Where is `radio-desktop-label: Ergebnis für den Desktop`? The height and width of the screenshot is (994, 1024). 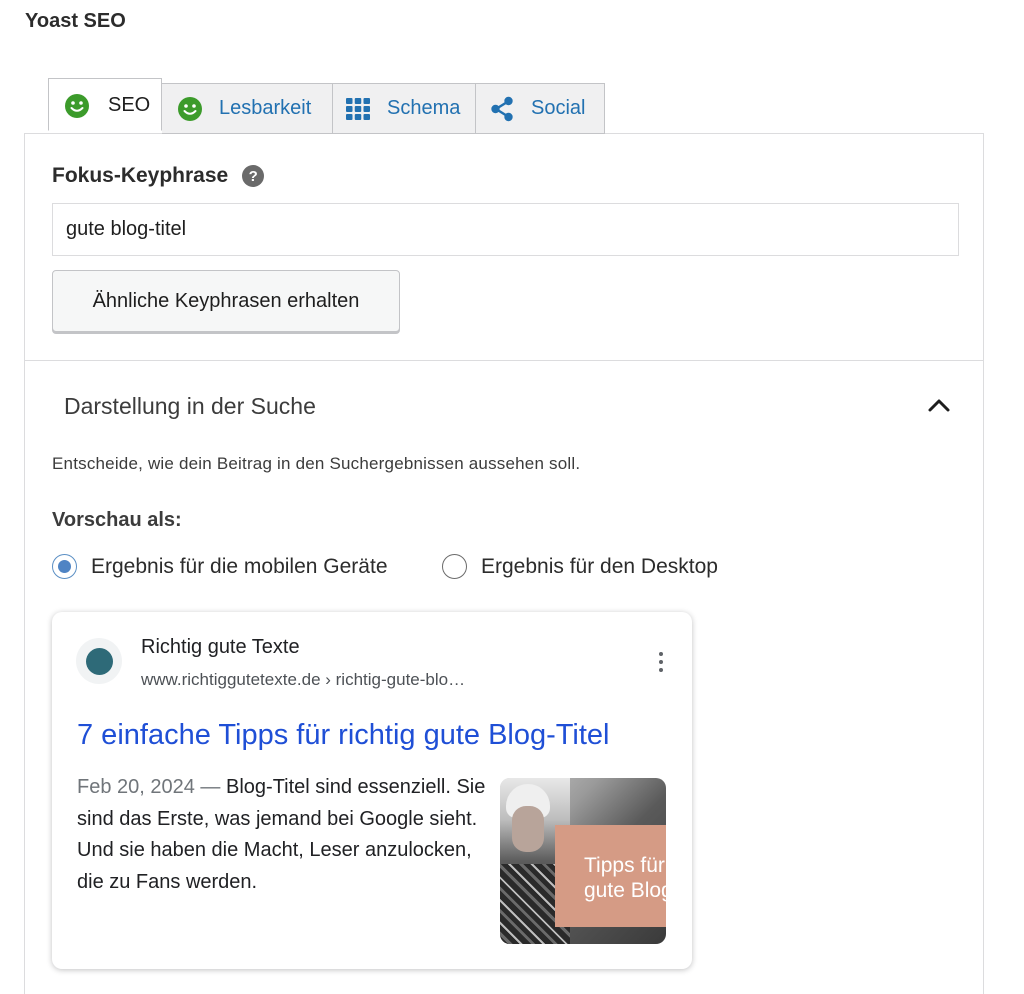
radio-desktop-label: Ergebnis für den Desktop is located at coordinates (599, 566).